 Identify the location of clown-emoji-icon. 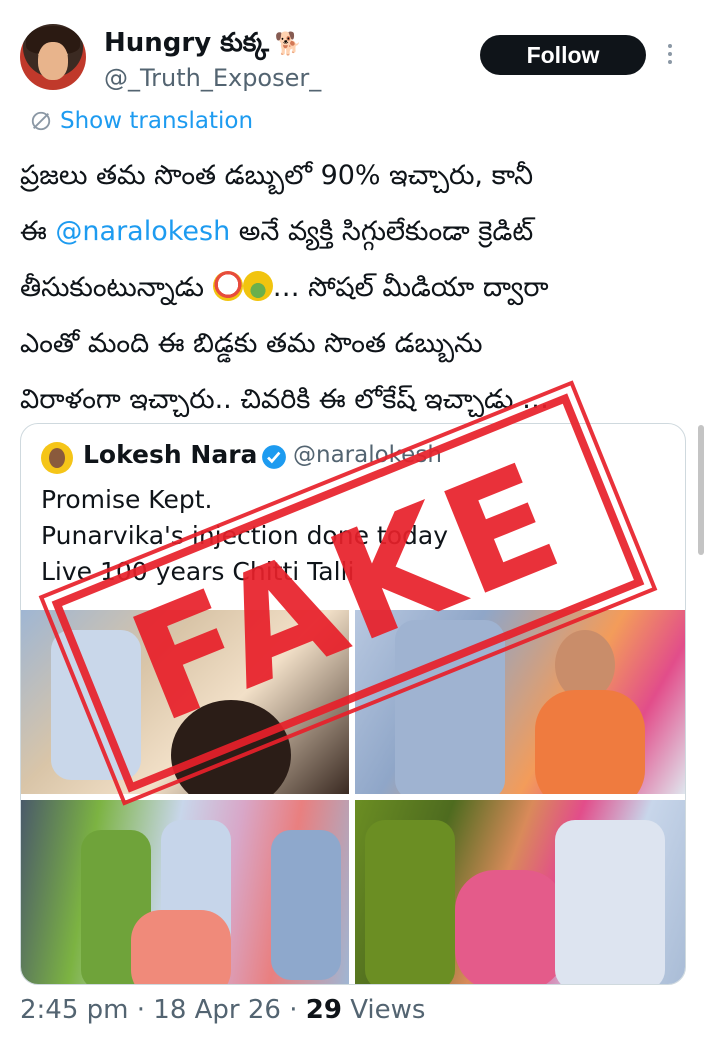
(227, 286).